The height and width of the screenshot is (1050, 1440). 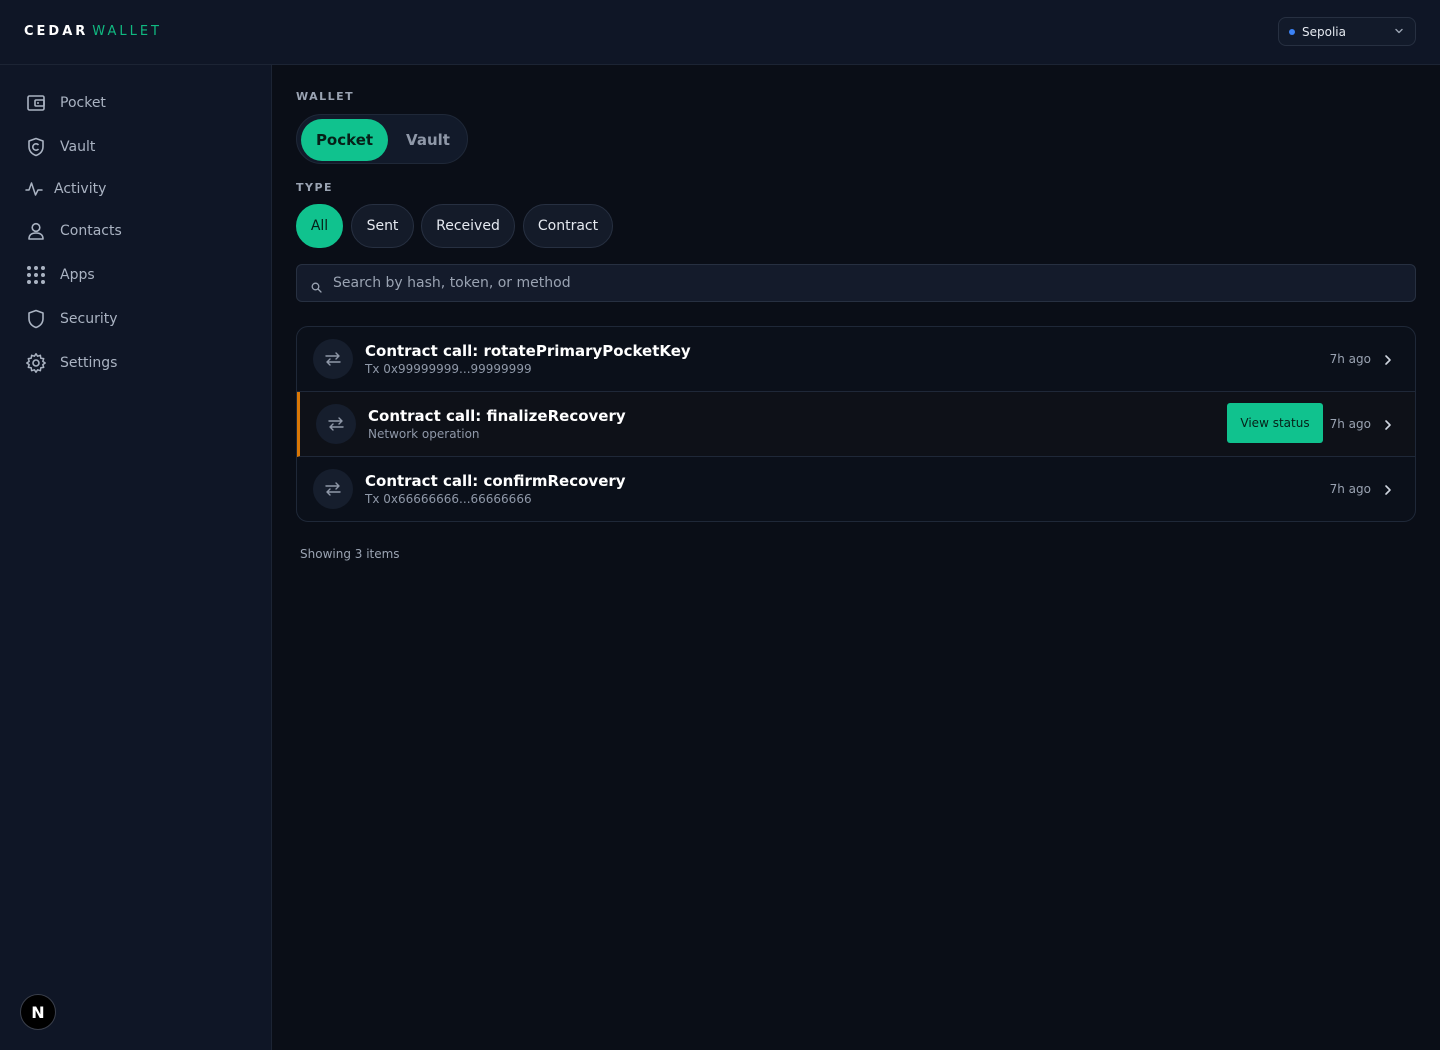 I want to click on sidebar-item-apps: Apps, so click(x=59, y=275).